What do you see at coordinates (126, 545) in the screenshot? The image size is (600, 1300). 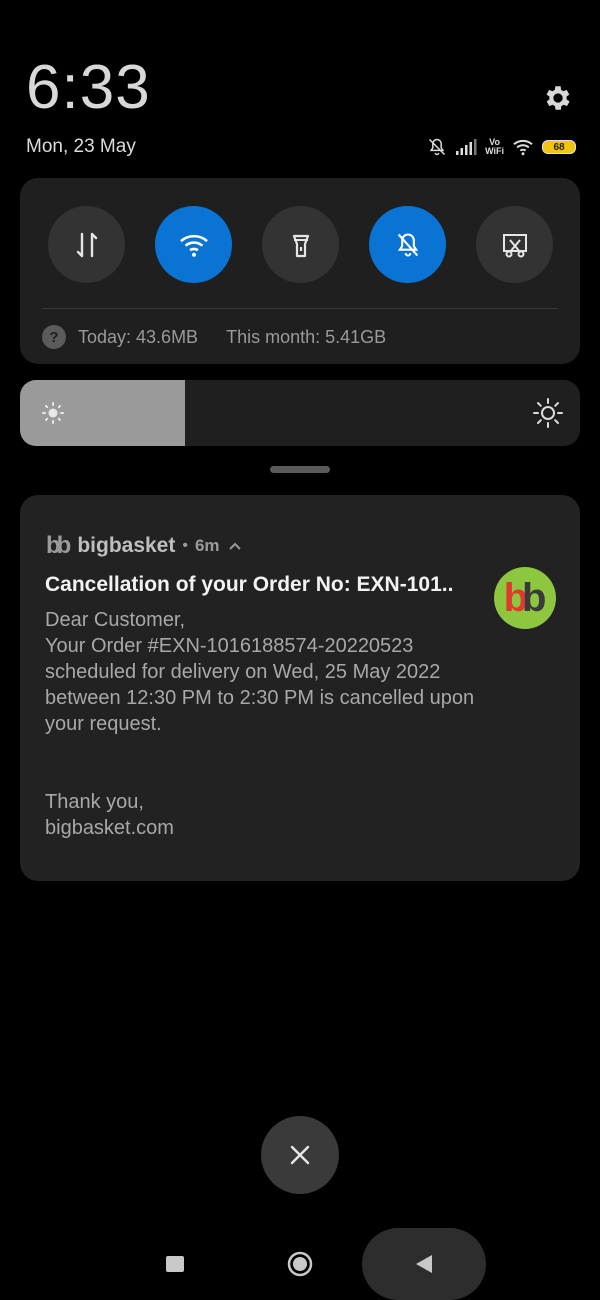 I see `app-name: bigbasket` at bounding box center [126, 545].